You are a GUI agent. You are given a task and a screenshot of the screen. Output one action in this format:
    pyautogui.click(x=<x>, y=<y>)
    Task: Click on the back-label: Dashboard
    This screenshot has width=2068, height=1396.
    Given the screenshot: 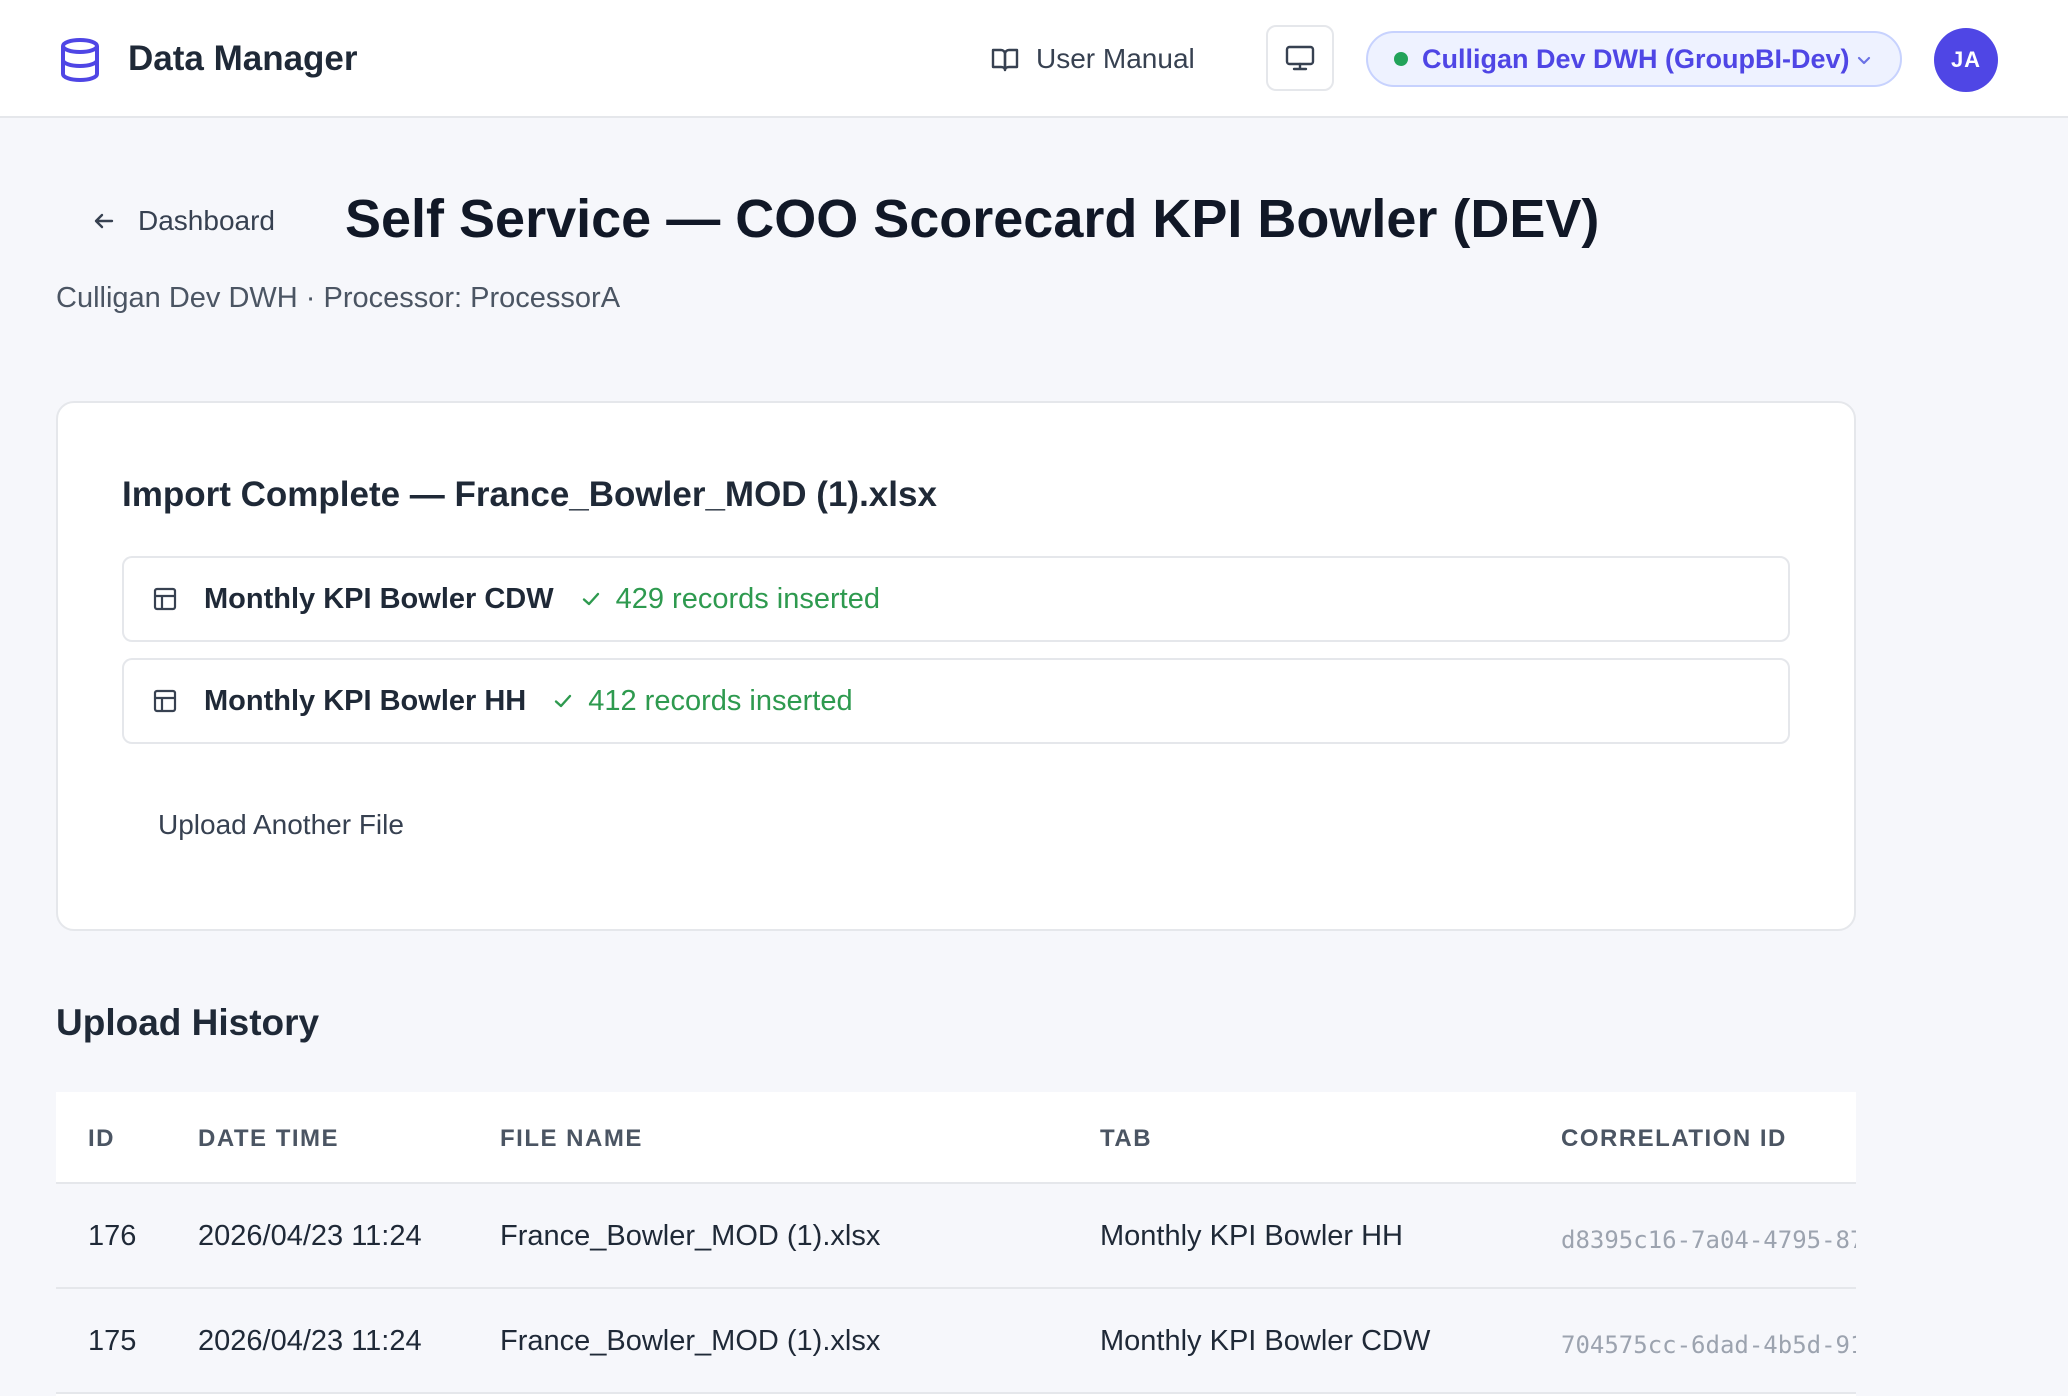 What is the action you would take?
    pyautogui.click(x=206, y=220)
    